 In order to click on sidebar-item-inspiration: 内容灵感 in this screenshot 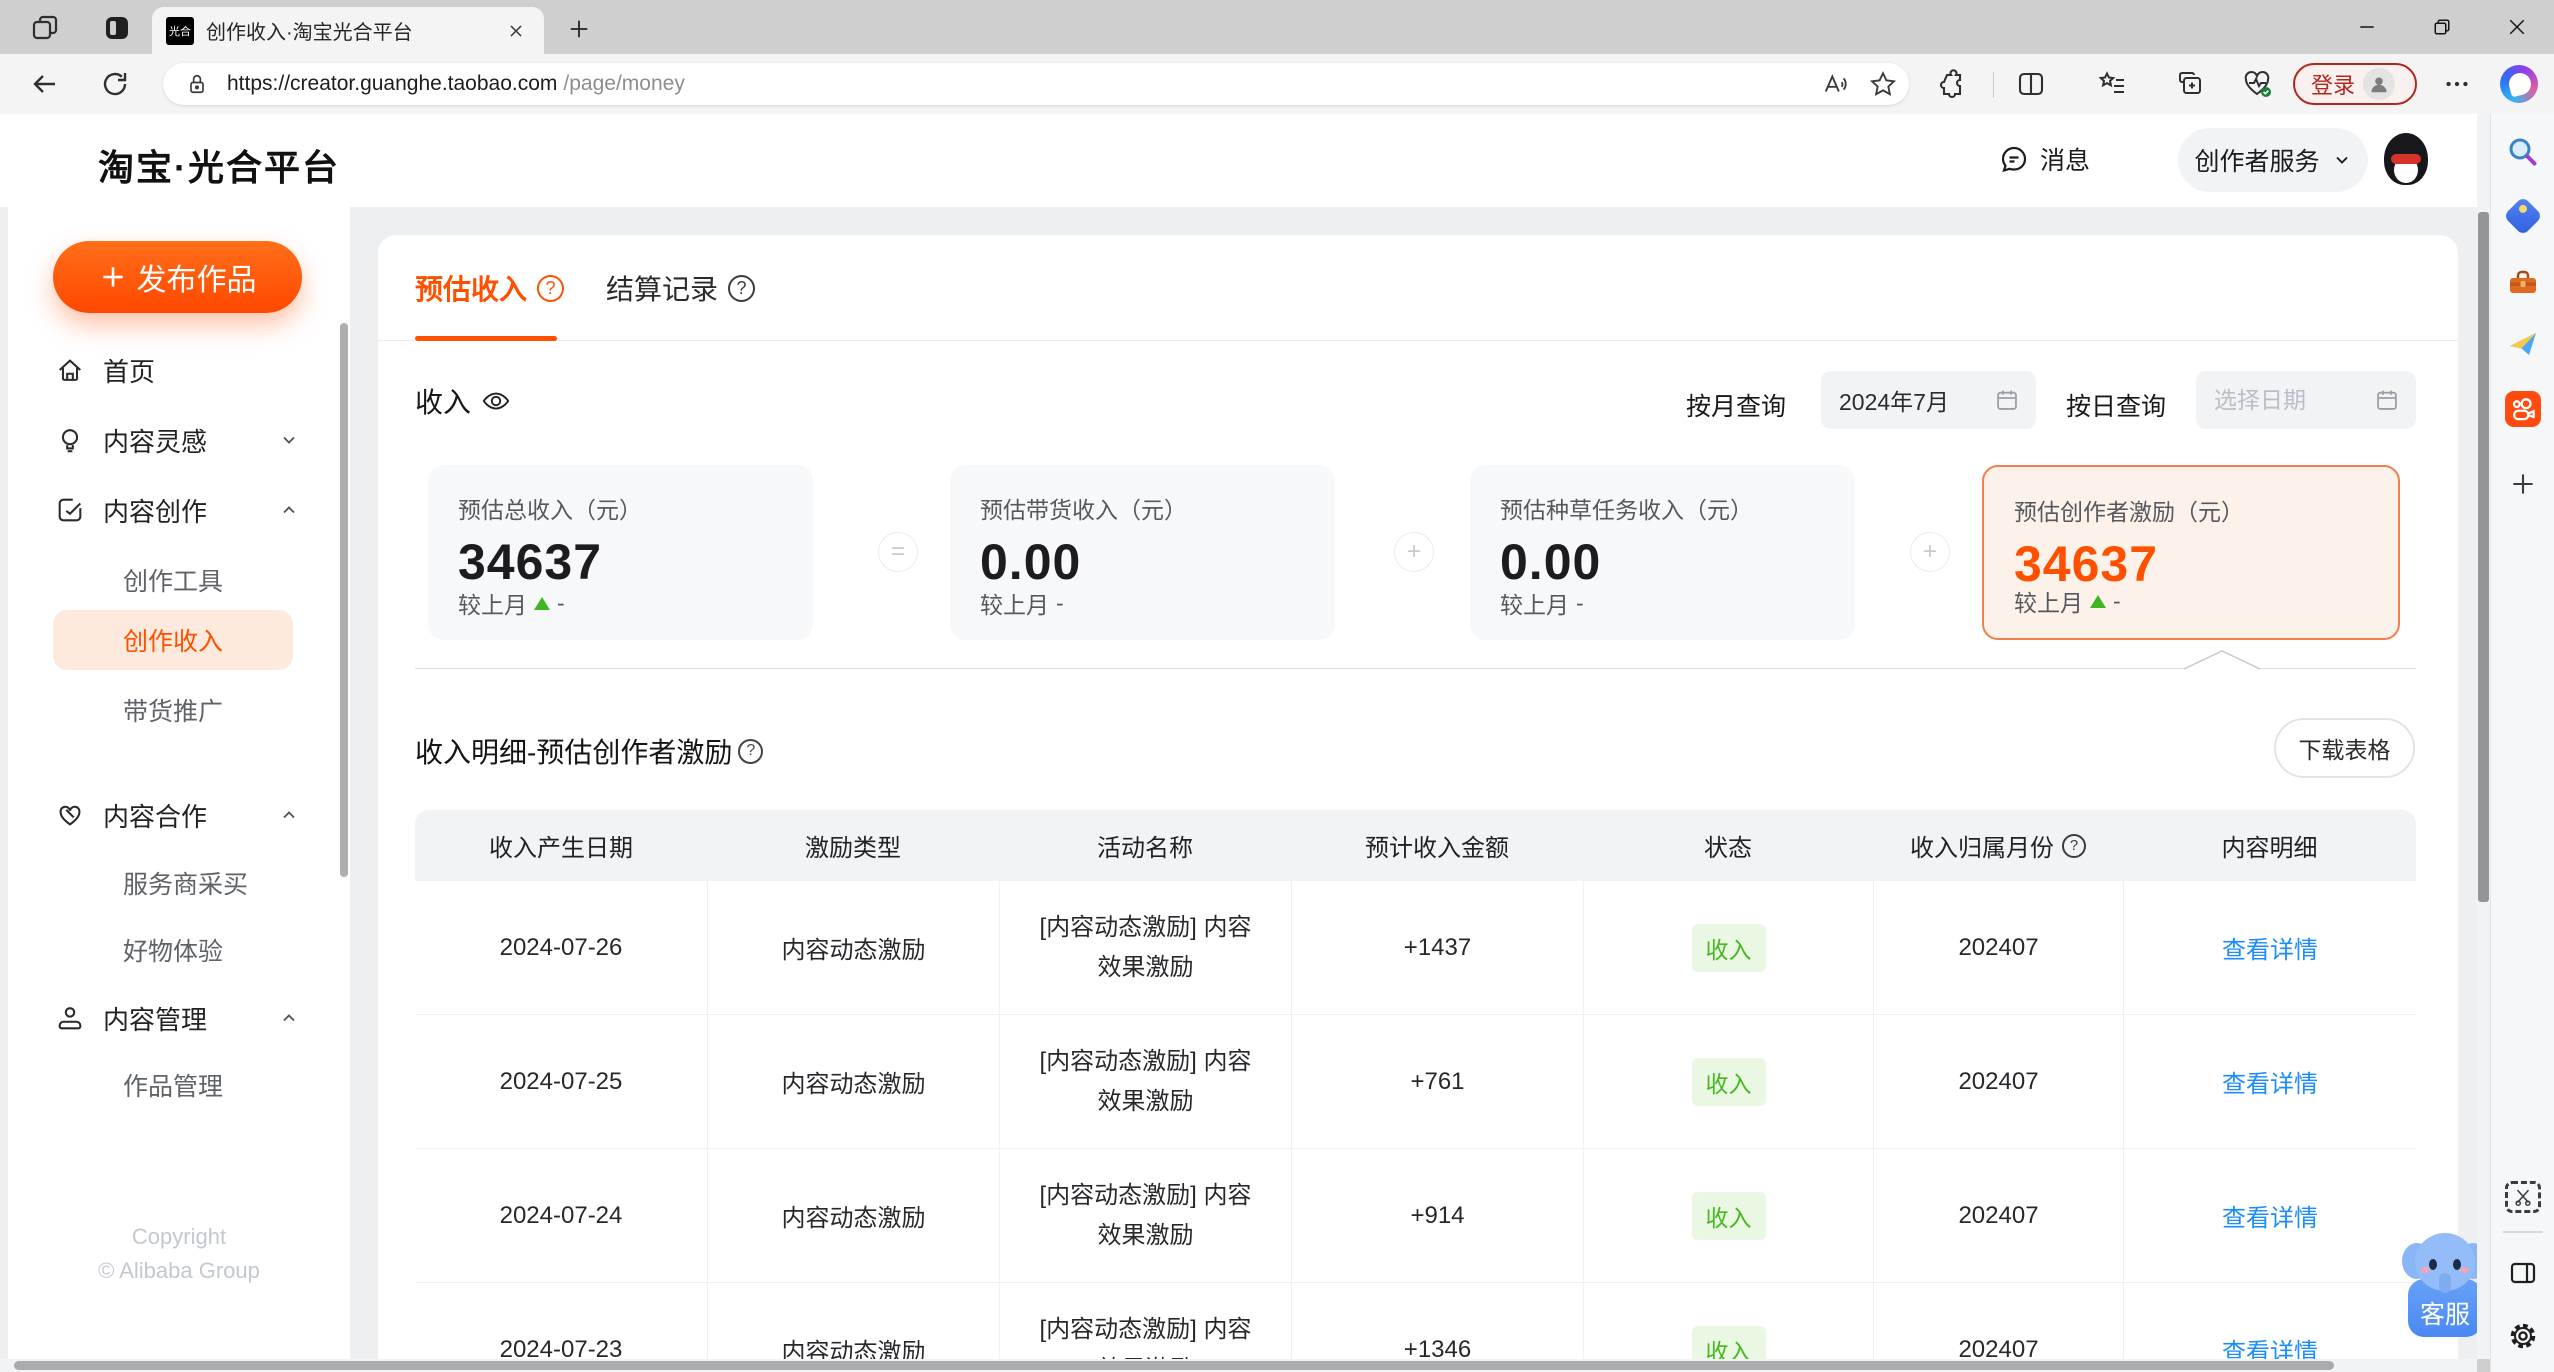, I will do `click(179, 440)`.